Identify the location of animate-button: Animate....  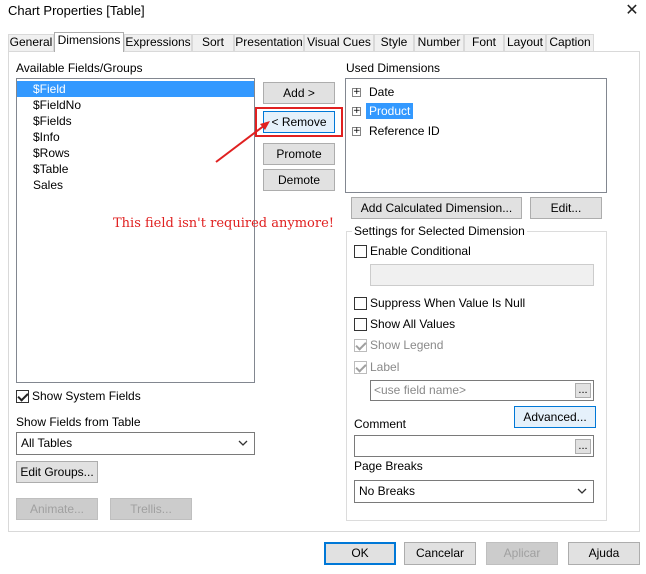
(57, 509).